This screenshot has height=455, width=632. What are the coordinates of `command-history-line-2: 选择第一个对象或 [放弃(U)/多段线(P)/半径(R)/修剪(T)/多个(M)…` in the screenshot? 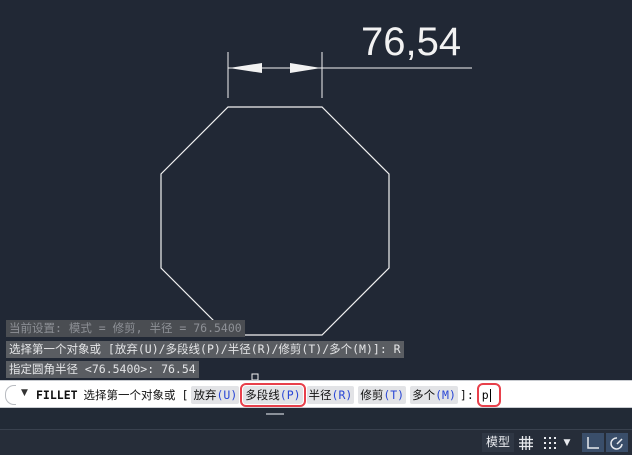 It's located at (205, 349).